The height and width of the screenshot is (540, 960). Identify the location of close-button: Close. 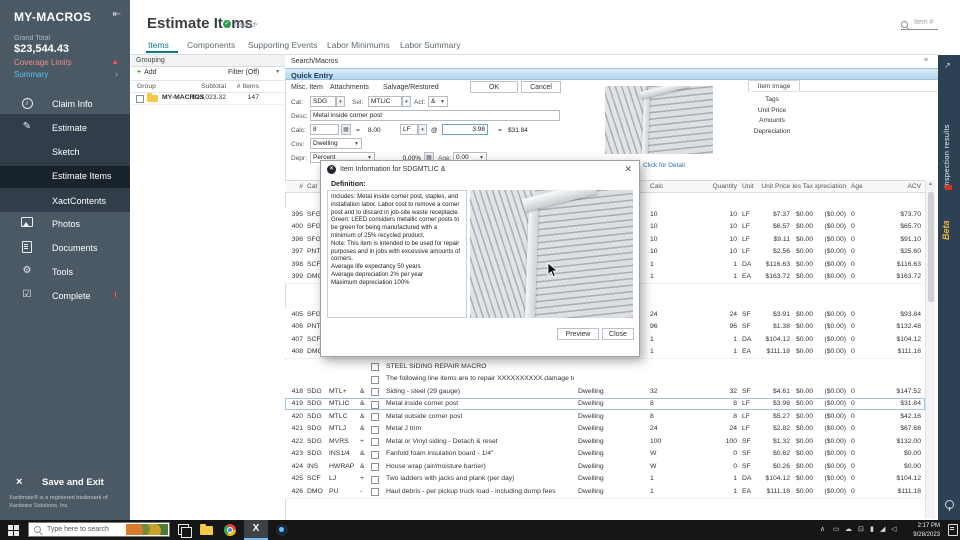
(618, 334).